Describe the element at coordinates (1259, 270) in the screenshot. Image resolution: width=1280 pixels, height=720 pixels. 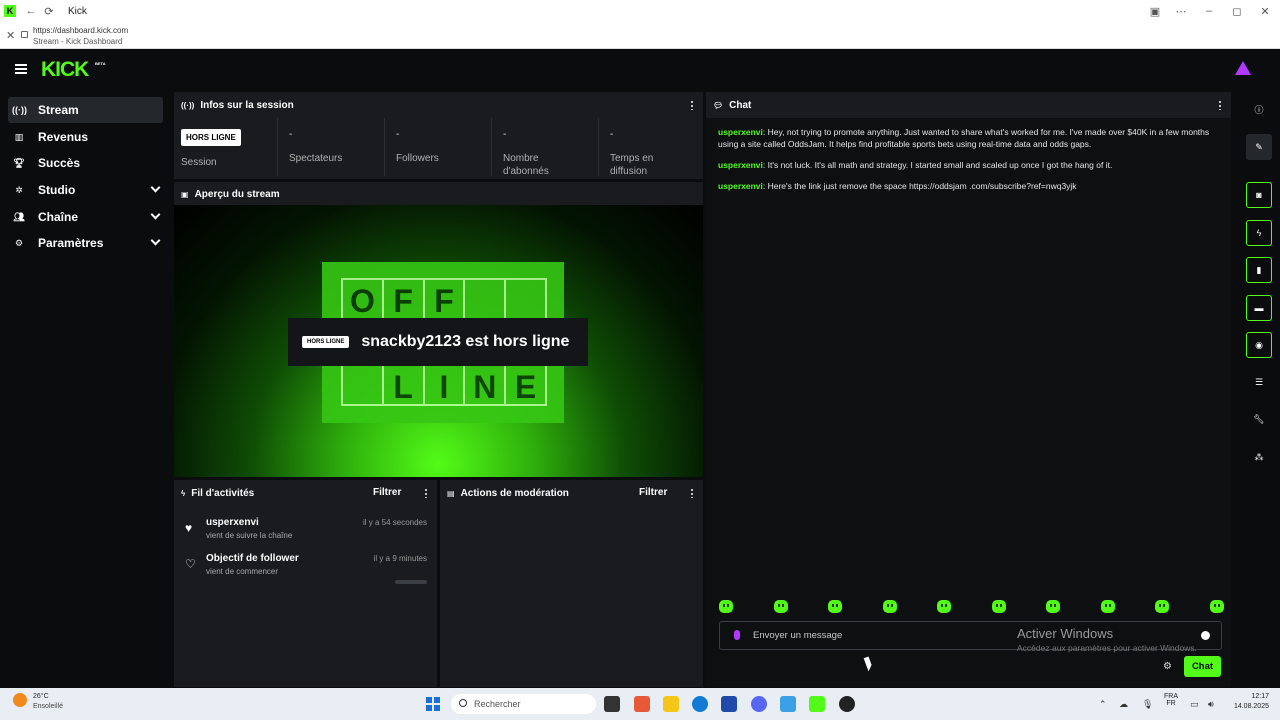
I see `document-icon: ▮` at that location.